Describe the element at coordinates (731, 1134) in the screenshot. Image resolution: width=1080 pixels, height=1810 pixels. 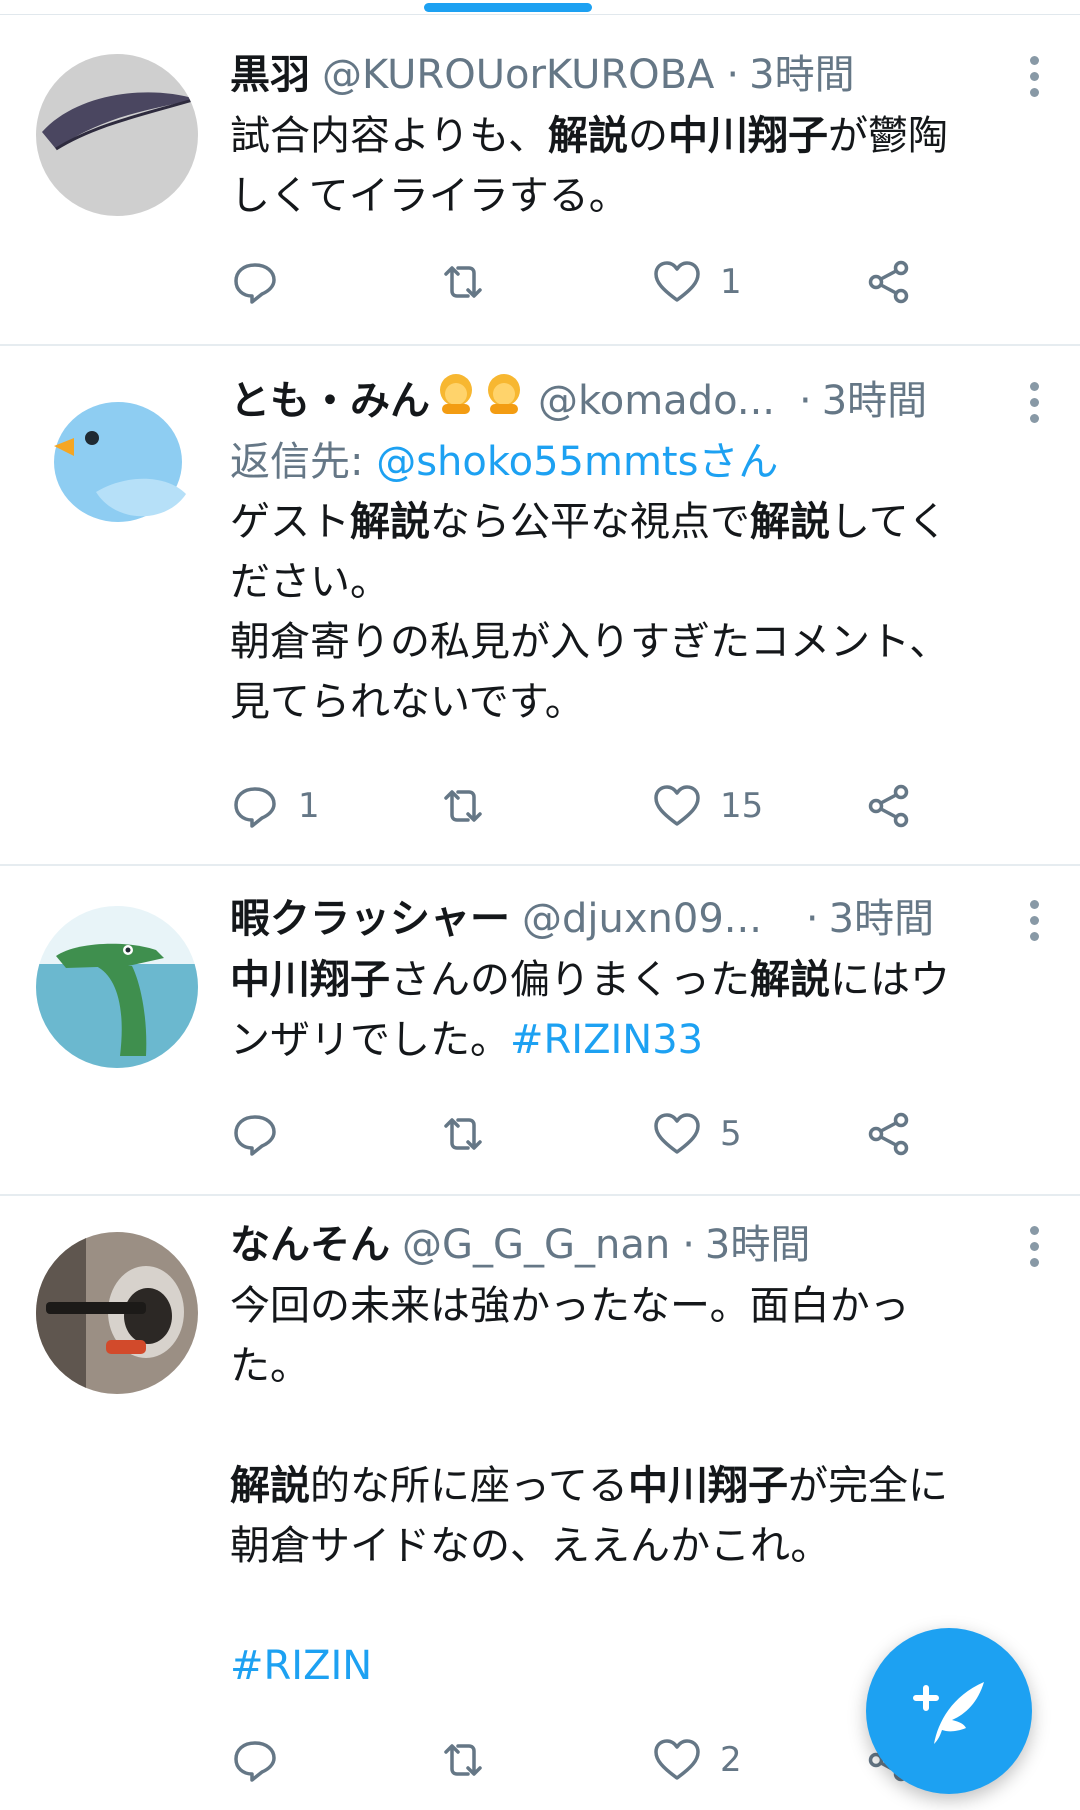
I see `like-count: 5` at that location.